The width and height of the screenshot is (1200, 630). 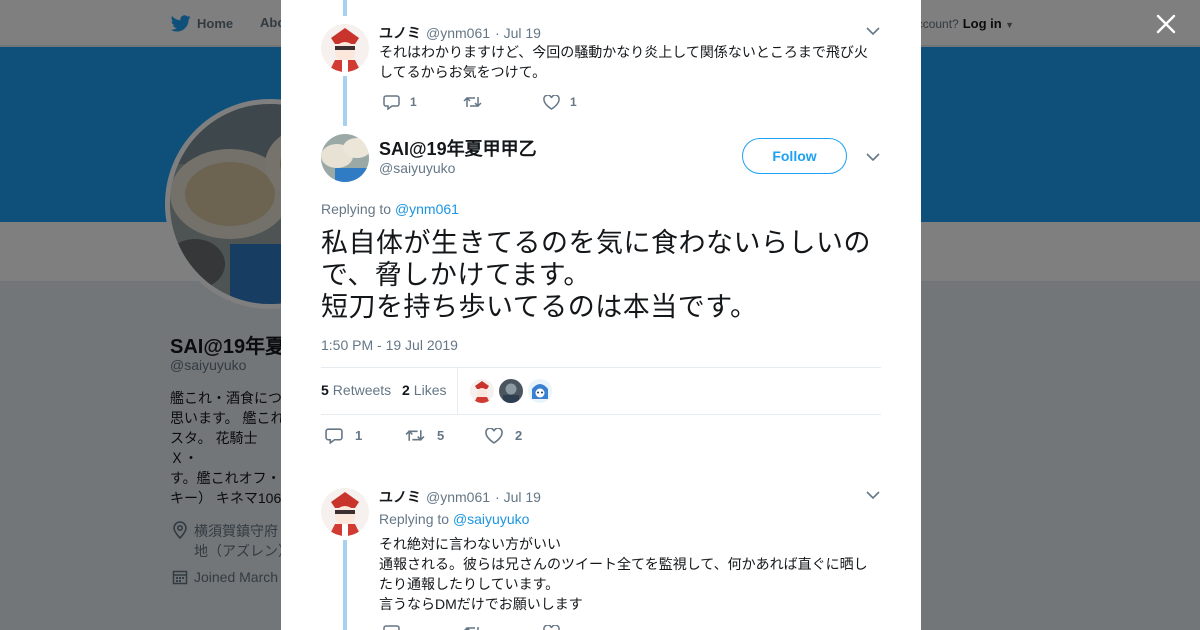 What do you see at coordinates (601, 391) in the screenshot?
I see `tweet-stats: 5 Retweets 2 Likes` at bounding box center [601, 391].